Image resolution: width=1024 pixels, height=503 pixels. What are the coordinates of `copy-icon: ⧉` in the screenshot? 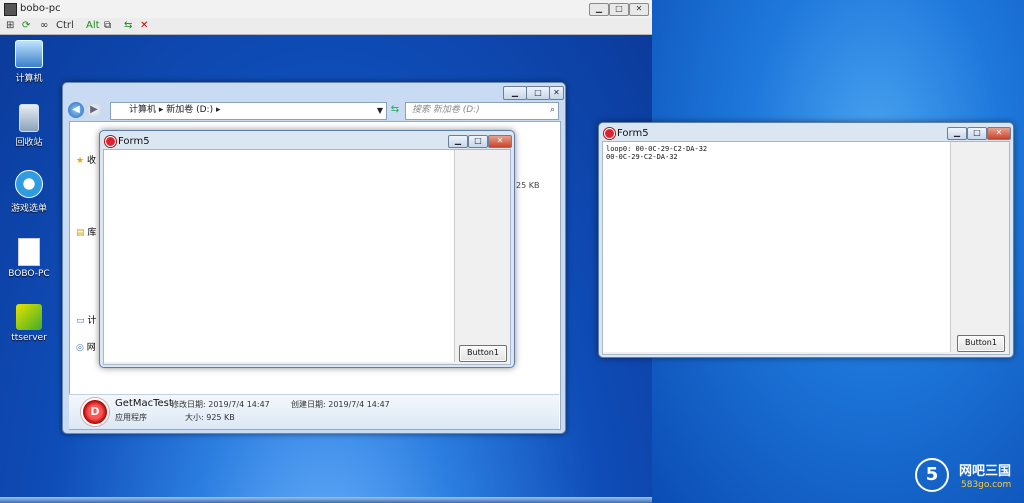 It's located at (107, 26).